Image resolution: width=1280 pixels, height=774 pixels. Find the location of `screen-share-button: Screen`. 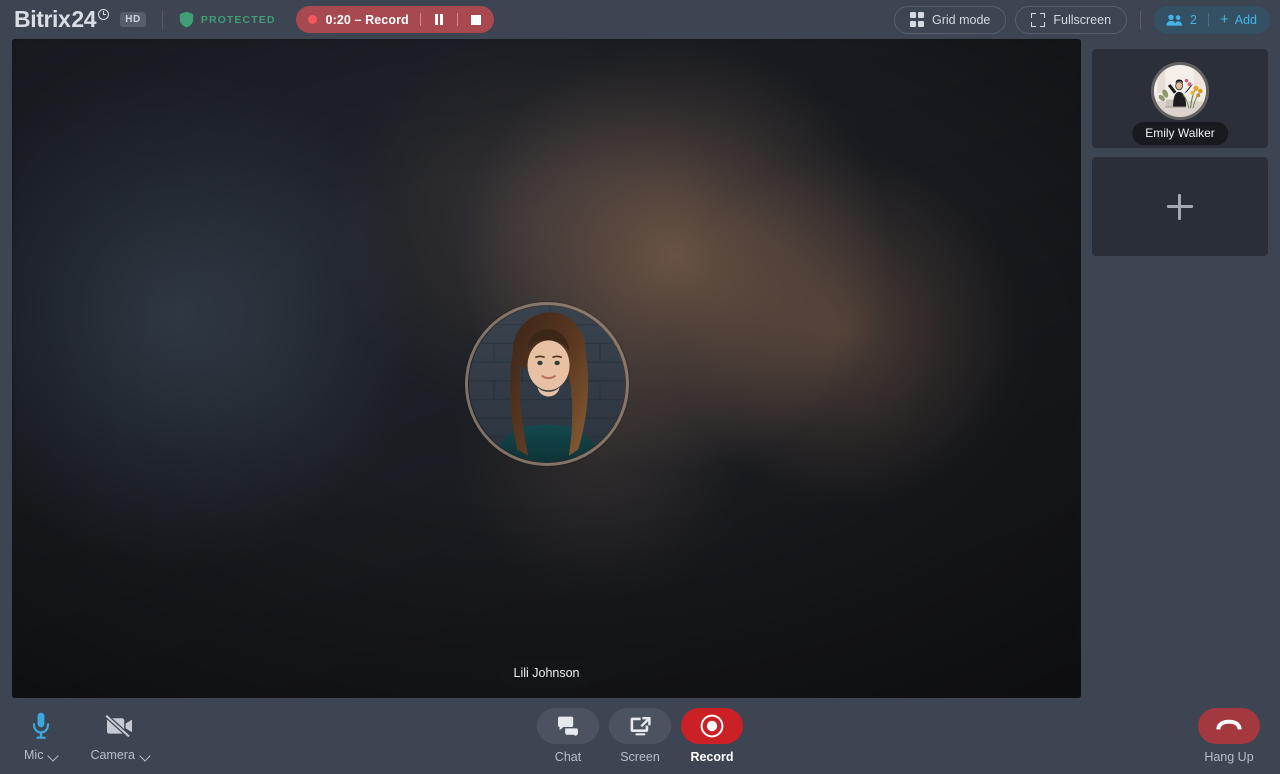

screen-share-button: Screen is located at coordinates (640, 736).